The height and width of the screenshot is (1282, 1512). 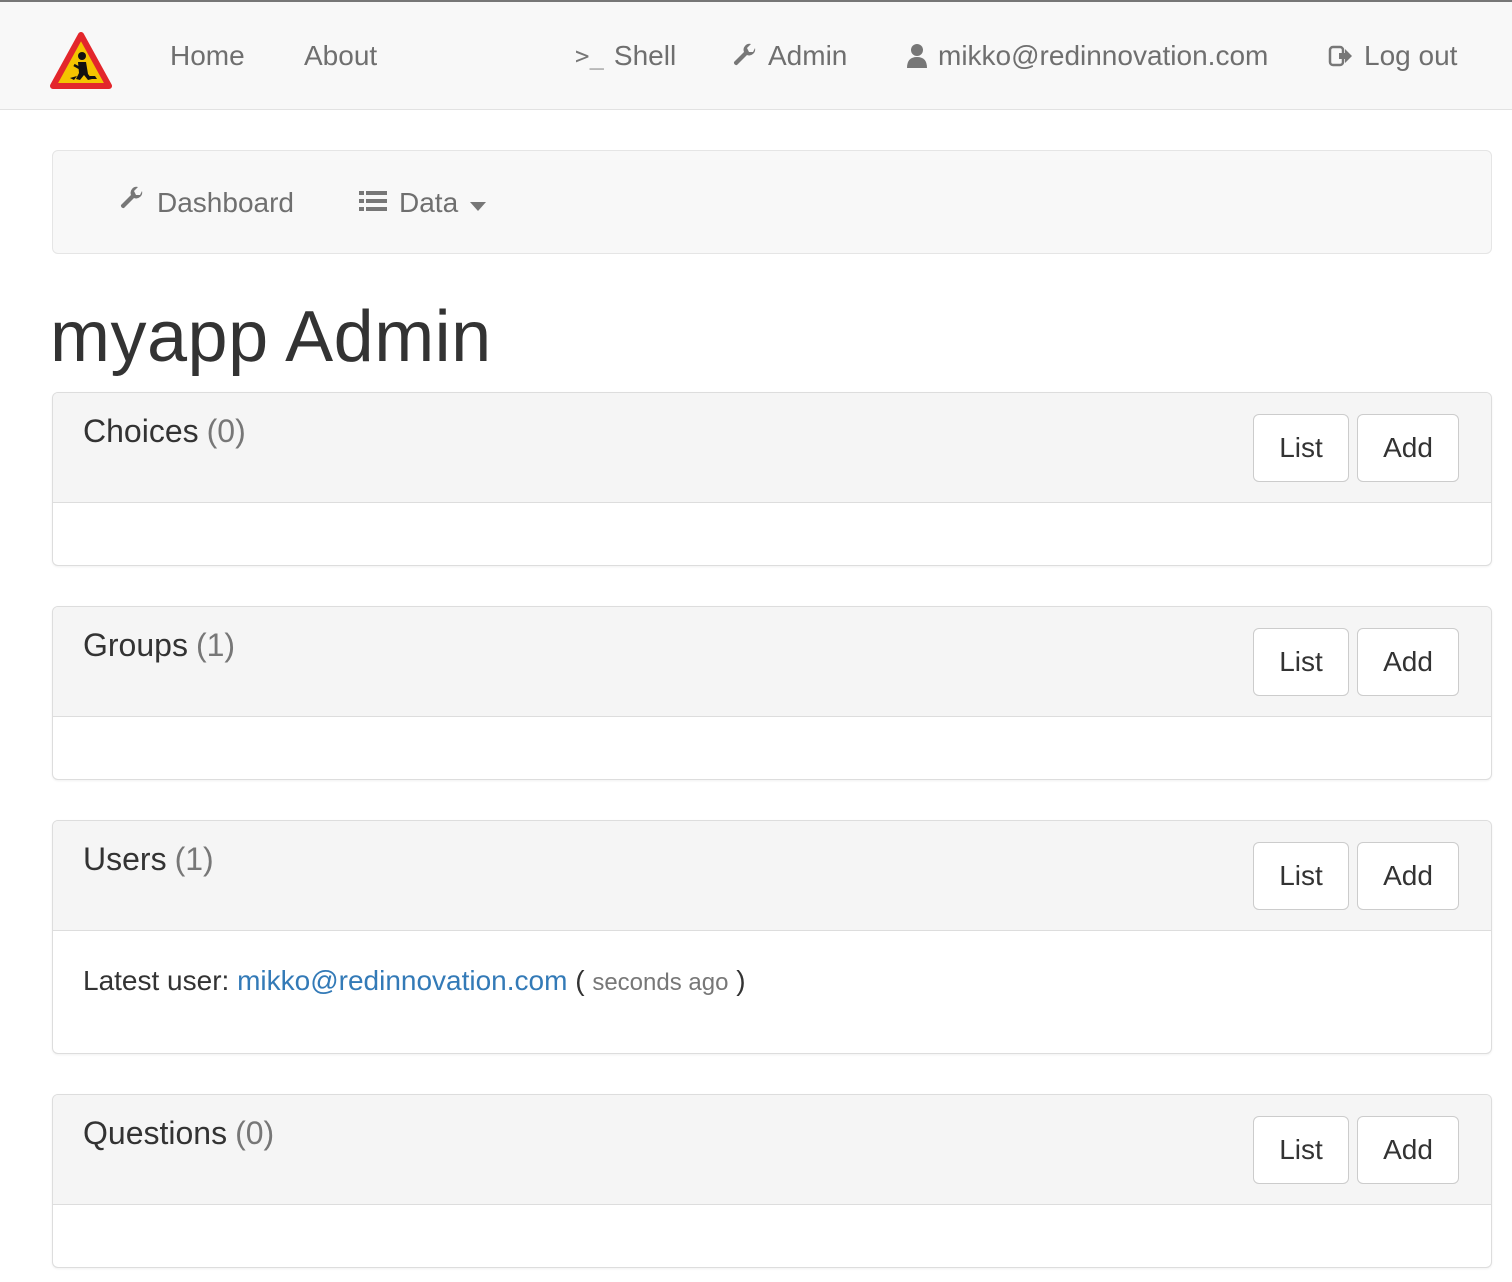 I want to click on panel-heading: Groups (1) List Add, so click(x=772, y=662).